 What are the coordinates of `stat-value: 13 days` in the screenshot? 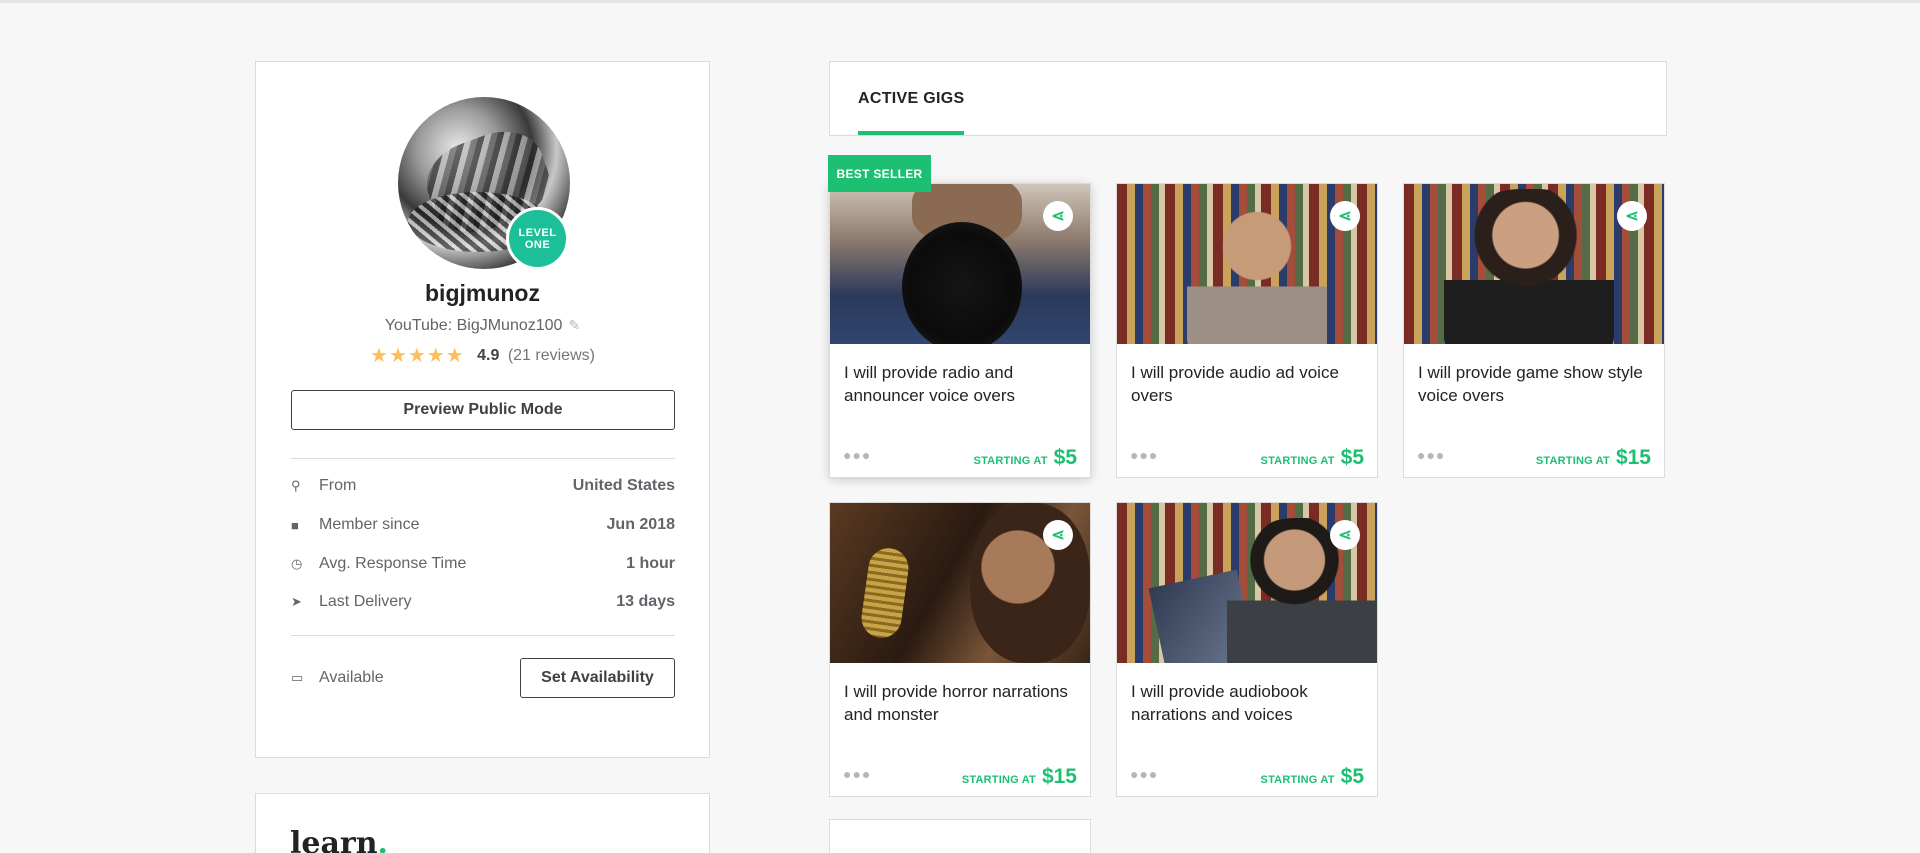 It's located at (645, 601).